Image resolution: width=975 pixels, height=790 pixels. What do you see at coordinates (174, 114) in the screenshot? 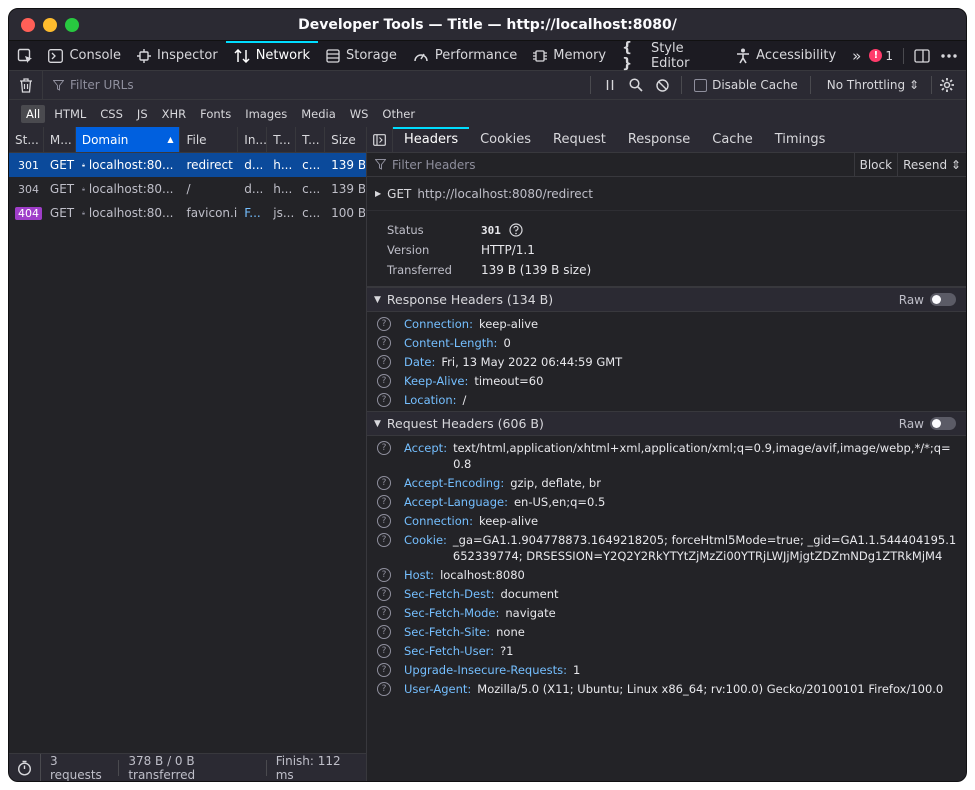
I see `filter-xhr: XHR` at bounding box center [174, 114].